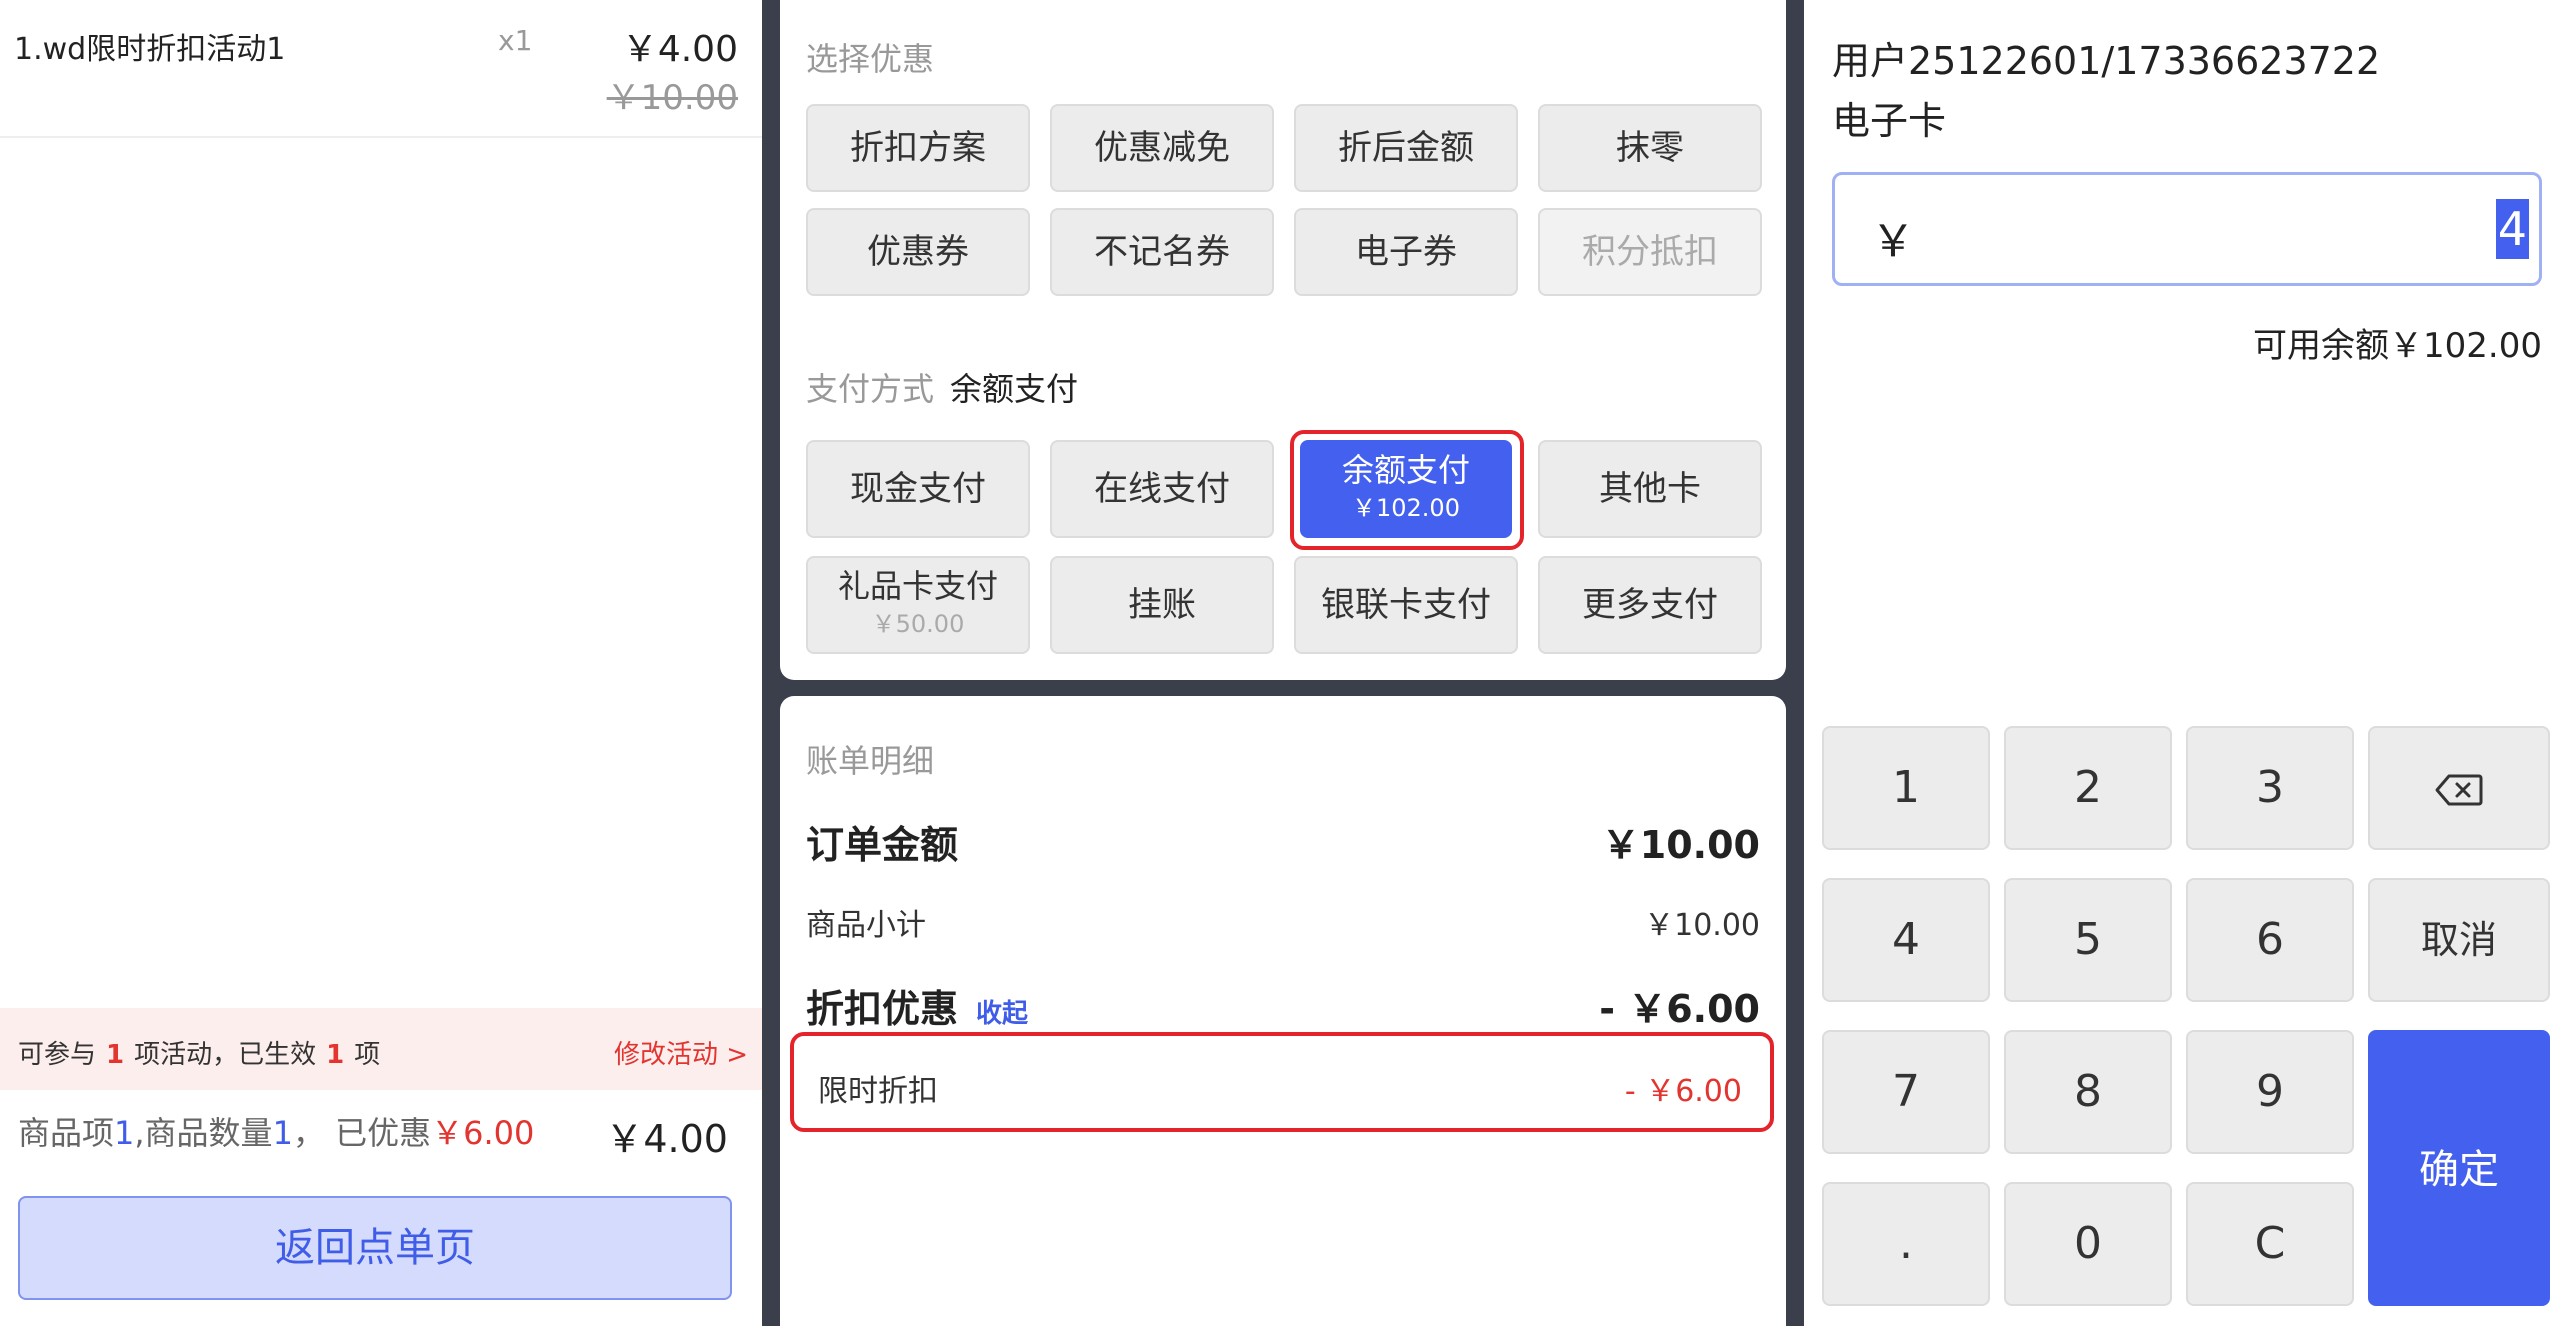  What do you see at coordinates (2459, 1168) in the screenshot?
I see `confirm-button: 确定` at bounding box center [2459, 1168].